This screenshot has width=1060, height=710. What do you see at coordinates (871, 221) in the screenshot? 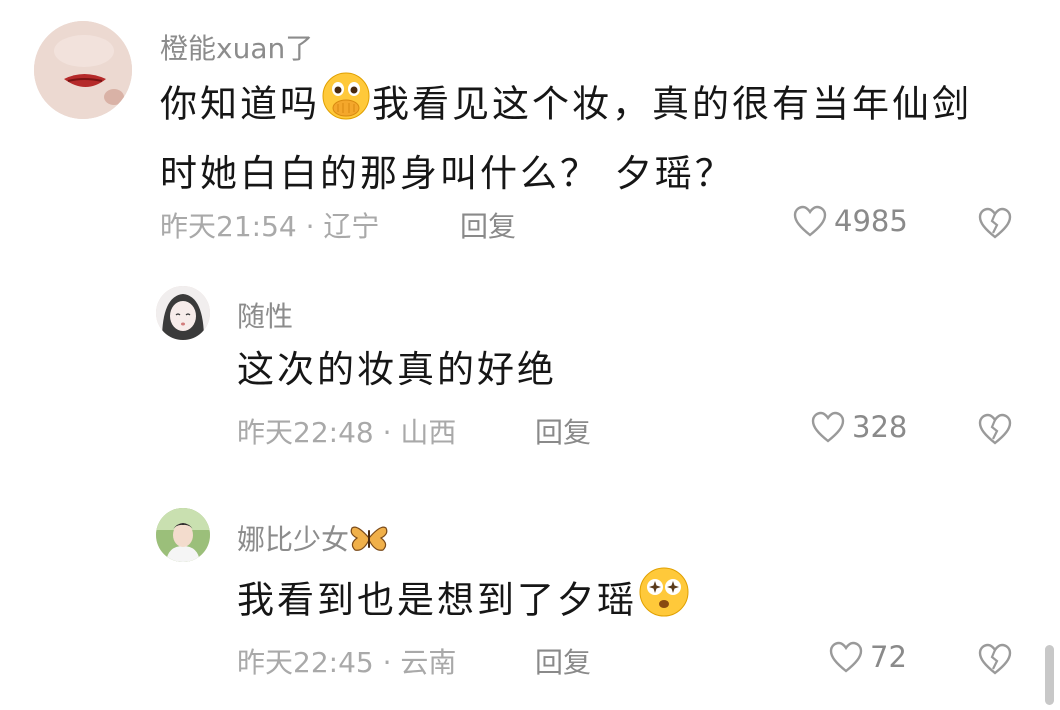
I see `like-count: 4985` at bounding box center [871, 221].